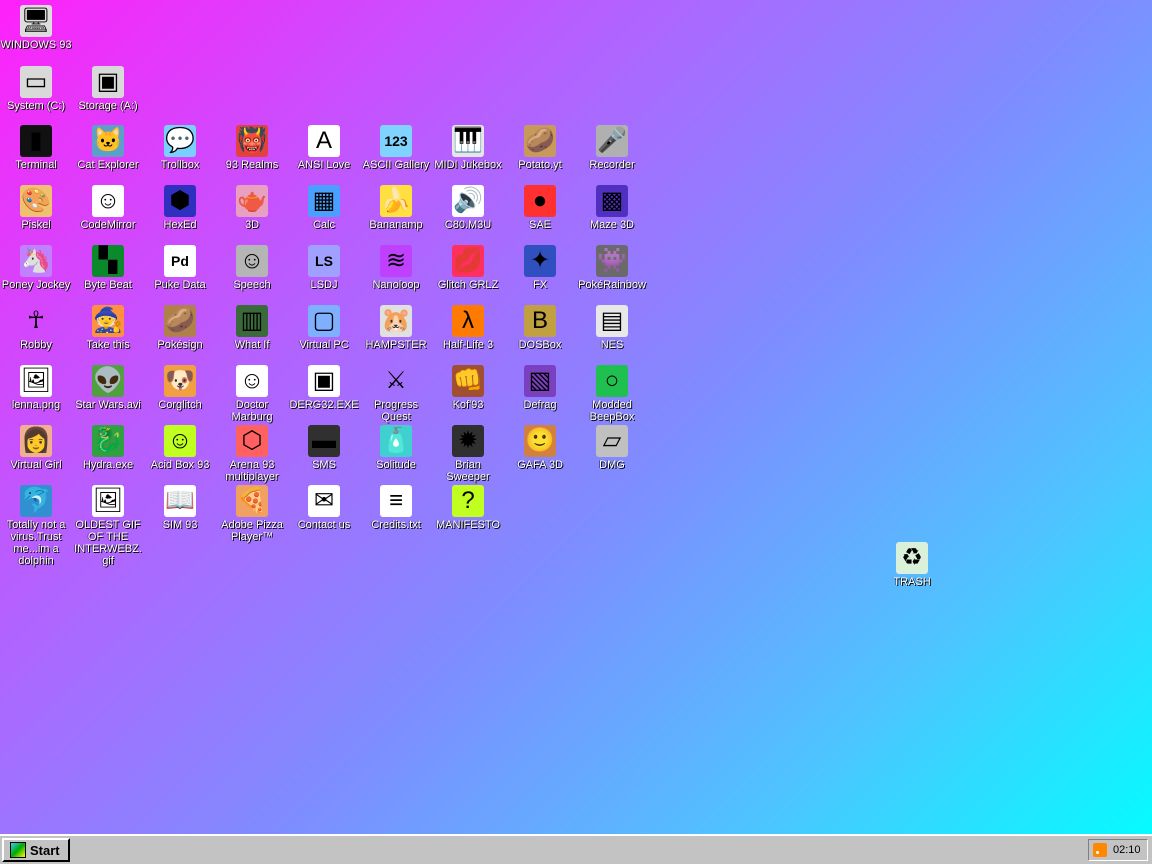 This screenshot has width=1152, height=864. Describe the element at coordinates (540, 321) in the screenshot. I see `dosbox-icon: B` at that location.